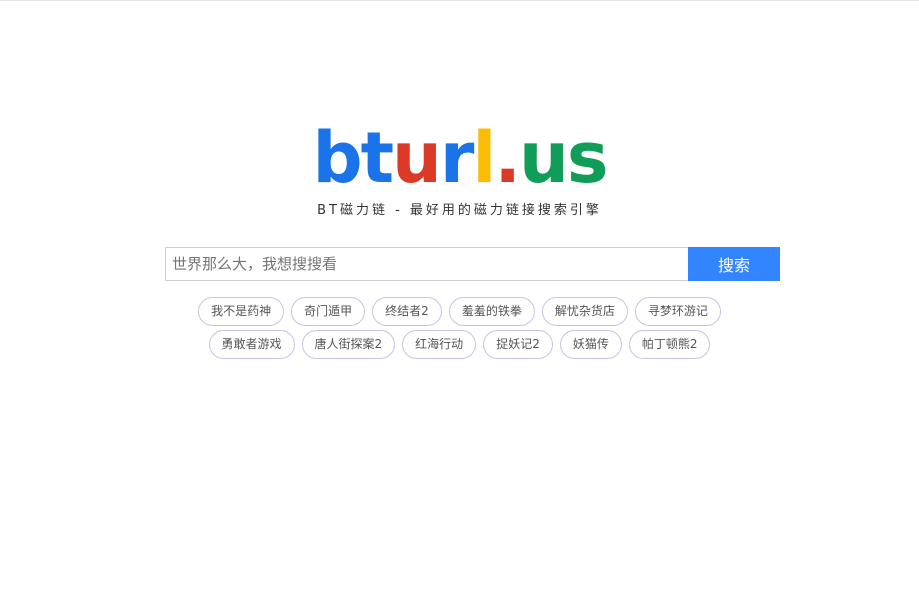  What do you see at coordinates (241, 311) in the screenshot?
I see `hot-tag: 我不是药神` at bounding box center [241, 311].